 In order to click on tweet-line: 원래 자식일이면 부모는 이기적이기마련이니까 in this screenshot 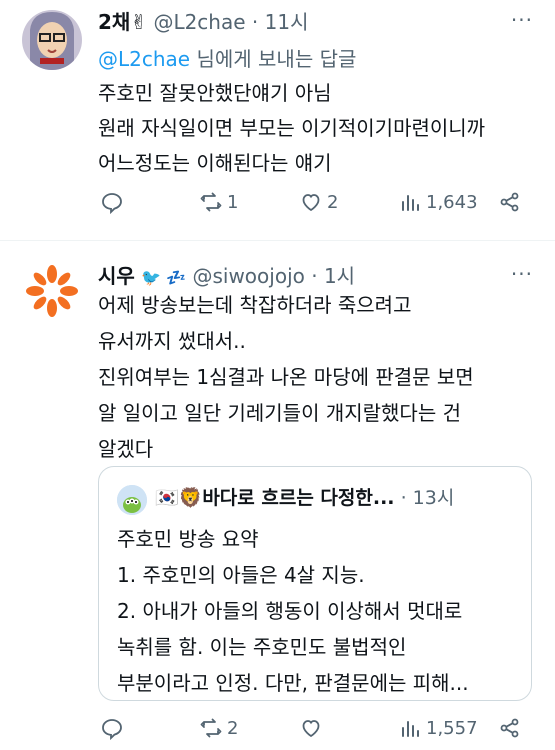, I will do `click(292, 128)`.